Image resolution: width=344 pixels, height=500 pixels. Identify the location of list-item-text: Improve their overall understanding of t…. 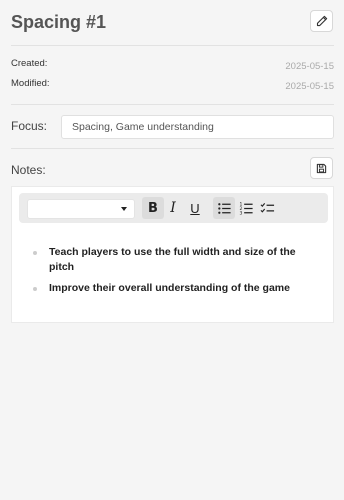
(169, 288).